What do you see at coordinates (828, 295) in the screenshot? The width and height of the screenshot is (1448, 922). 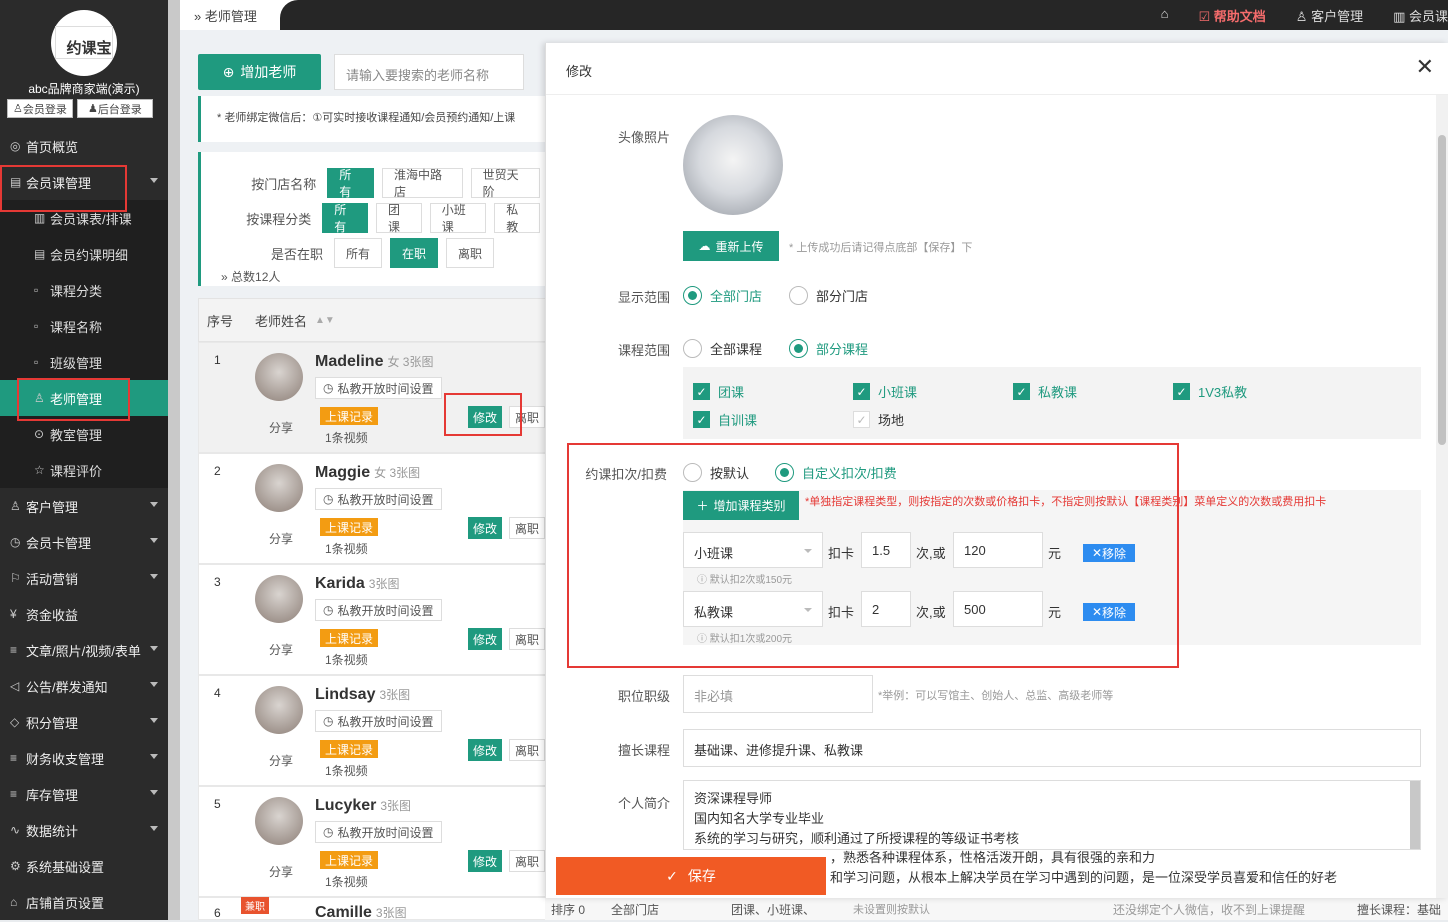 I see `scope-part-radio: 部分门店` at bounding box center [828, 295].